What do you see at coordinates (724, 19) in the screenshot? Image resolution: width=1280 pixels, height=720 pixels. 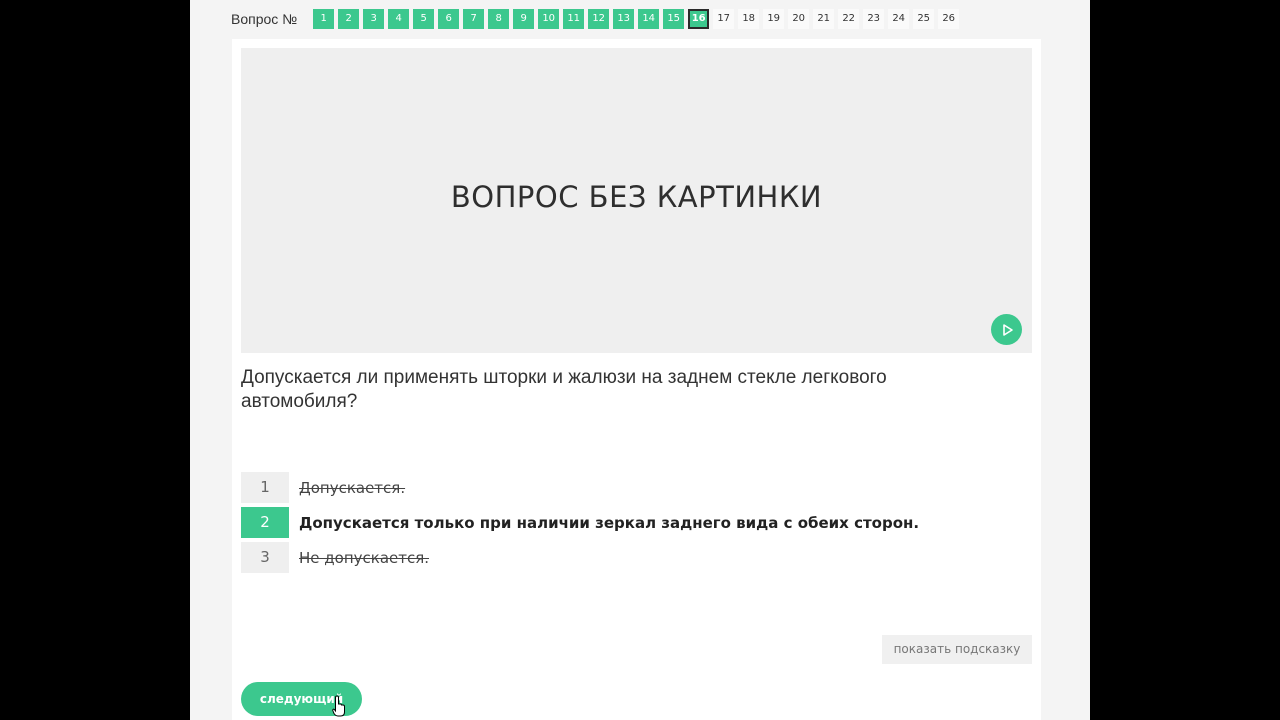 I see `question-number-17: 17` at bounding box center [724, 19].